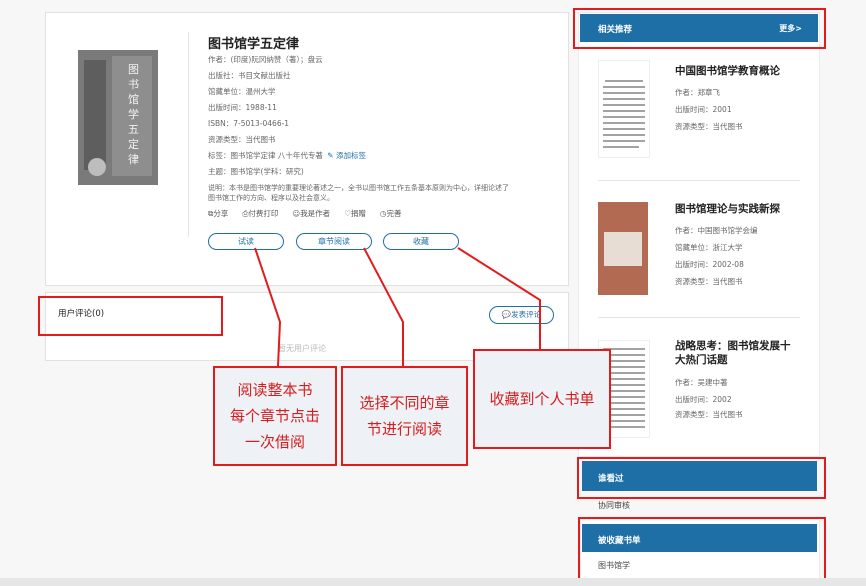  What do you see at coordinates (249, 75) in the screenshot?
I see `book-publisher: 出版社：书目文献出版社` at bounding box center [249, 75].